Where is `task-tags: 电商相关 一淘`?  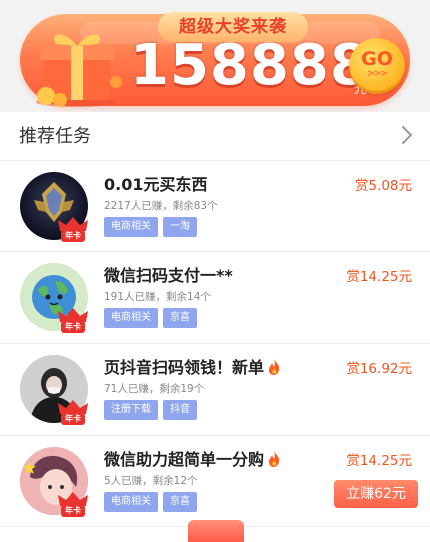
task-tags: 电商相关 一淘 is located at coordinates (150, 227).